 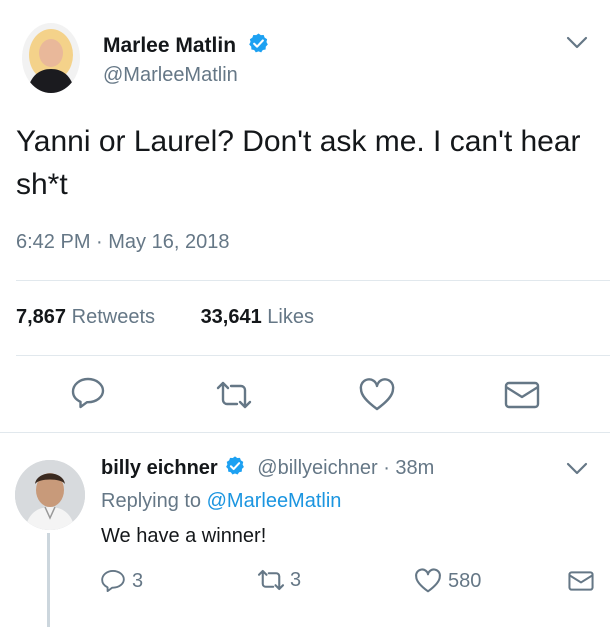 I want to click on retweets-stat: 7,867 Retweets, so click(x=88, y=317).